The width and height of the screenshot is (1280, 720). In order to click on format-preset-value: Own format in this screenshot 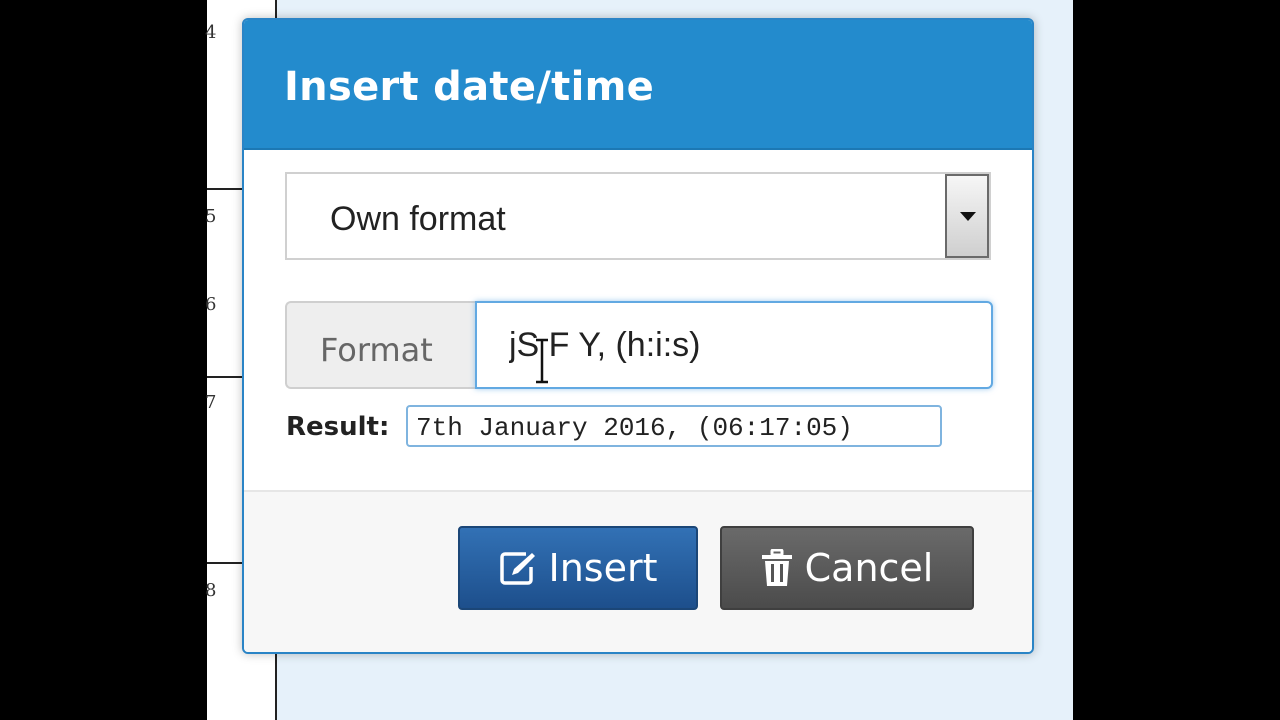, I will do `click(418, 219)`.